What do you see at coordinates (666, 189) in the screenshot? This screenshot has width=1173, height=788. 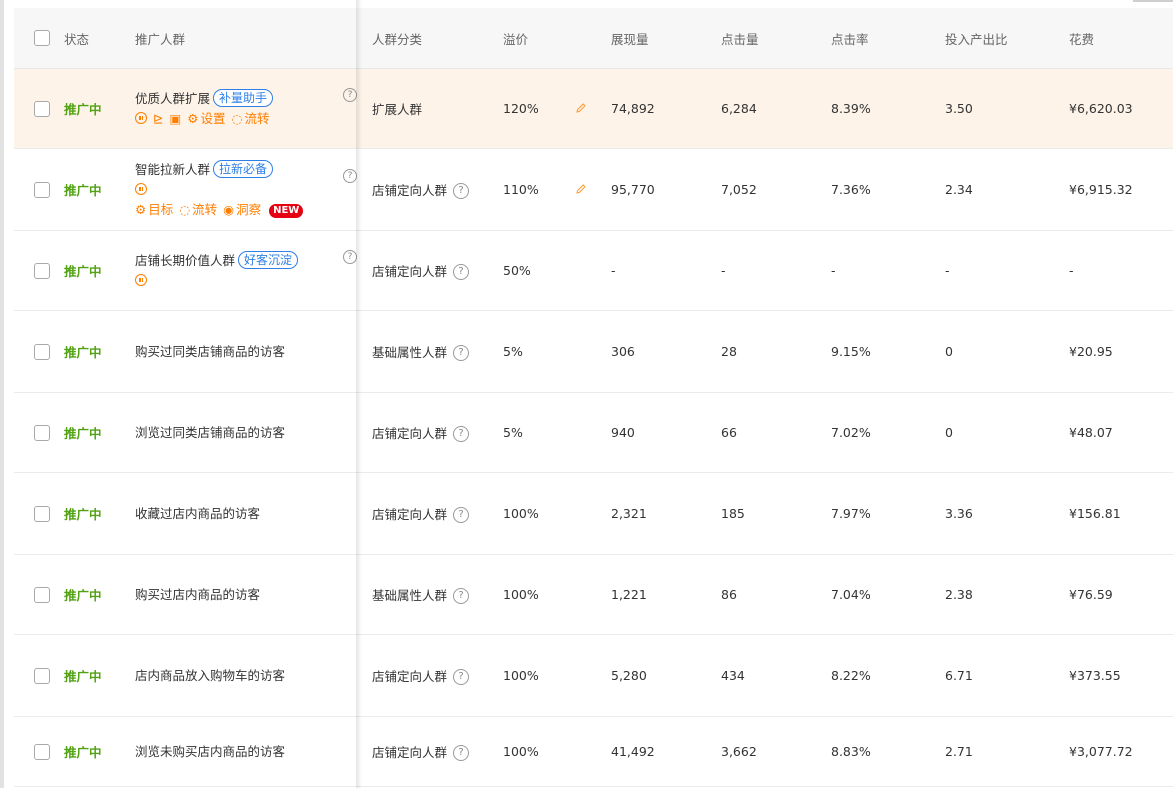 I see `impressions-cell: 95,770` at bounding box center [666, 189].